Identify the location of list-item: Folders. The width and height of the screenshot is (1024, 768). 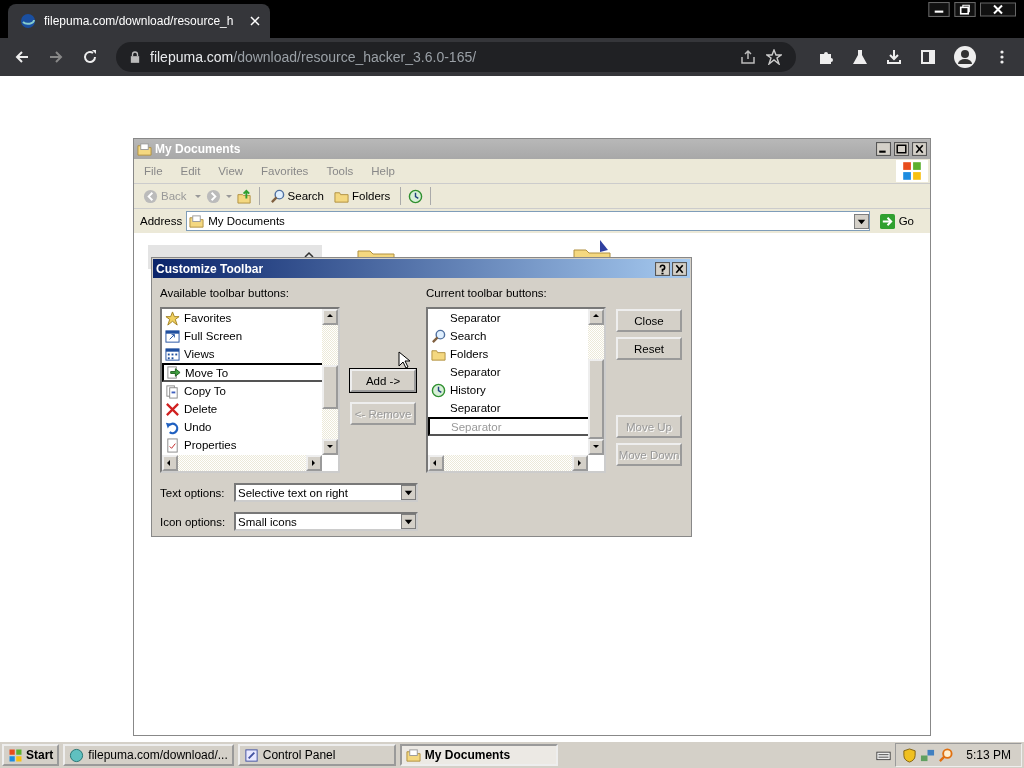
(508, 354).